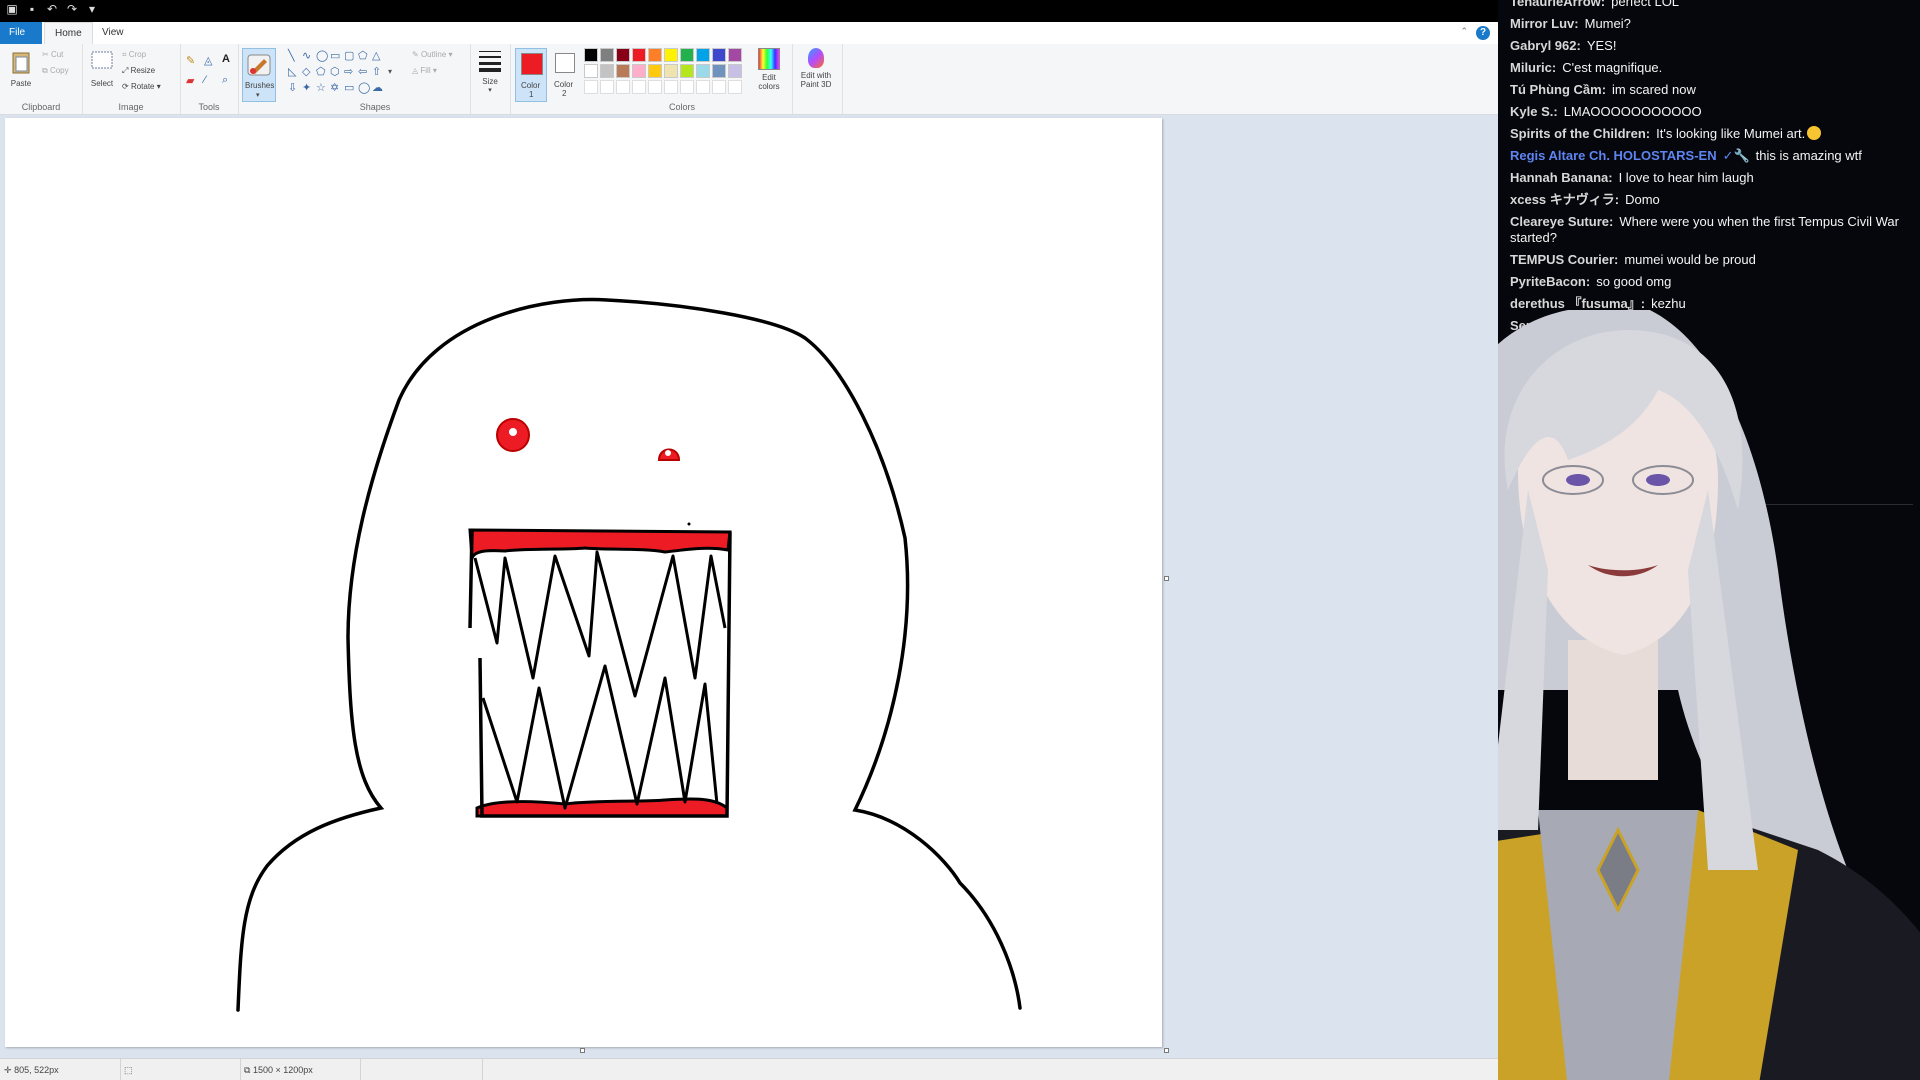 This screenshot has height=1080, width=1920. What do you see at coordinates (1561, 177) in the screenshot?
I see `chat-author: Hannah Banana:` at bounding box center [1561, 177].